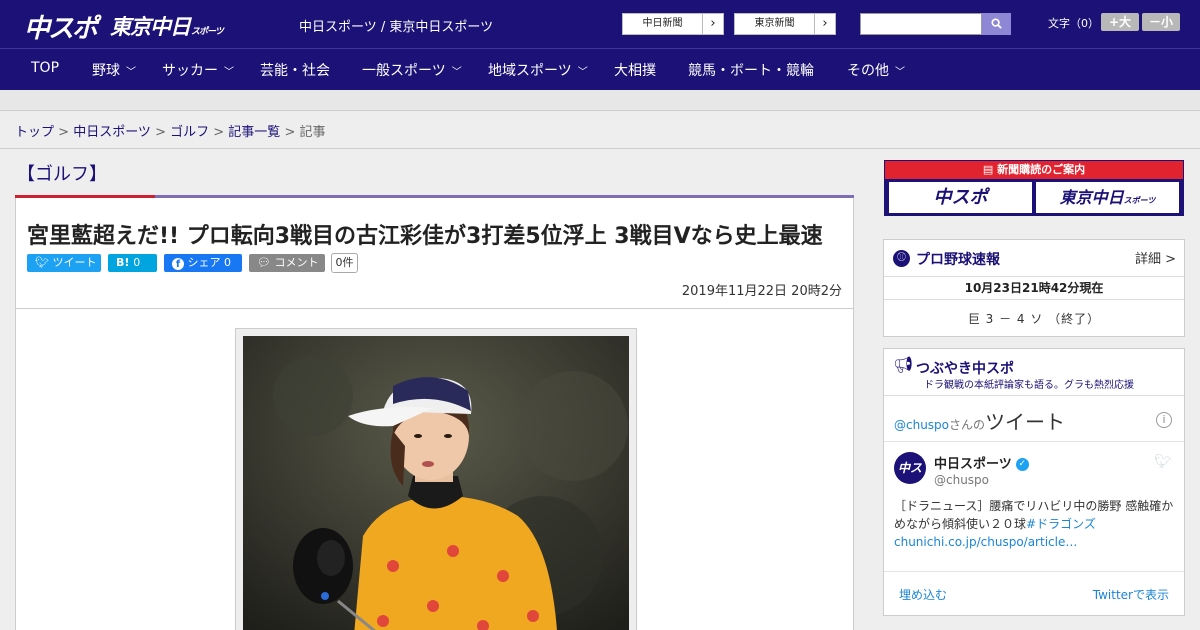  I want to click on subscription-banner-title: ▤ 新聞購読のご案内, so click(1034, 170).